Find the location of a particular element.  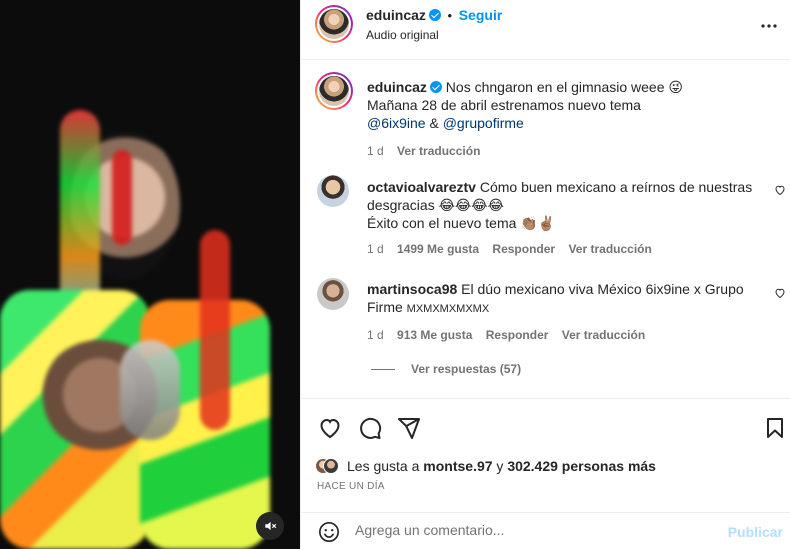

view-replies-label: Ver respuestas (57) is located at coordinates (466, 369).